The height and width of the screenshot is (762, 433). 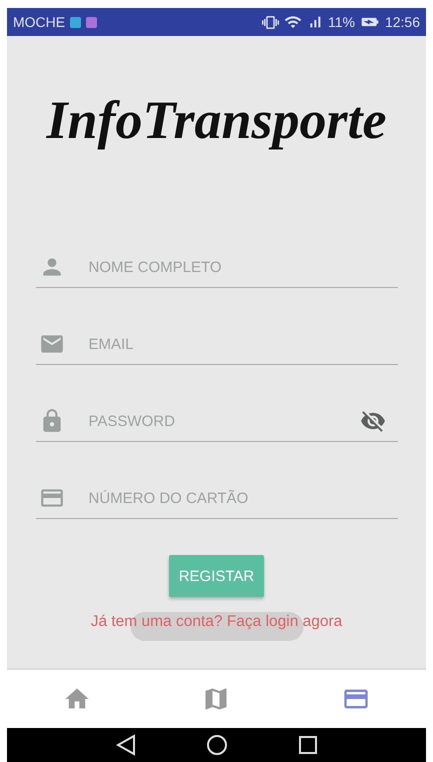 What do you see at coordinates (341, 22) in the screenshot?
I see `battery-percent: 11%` at bounding box center [341, 22].